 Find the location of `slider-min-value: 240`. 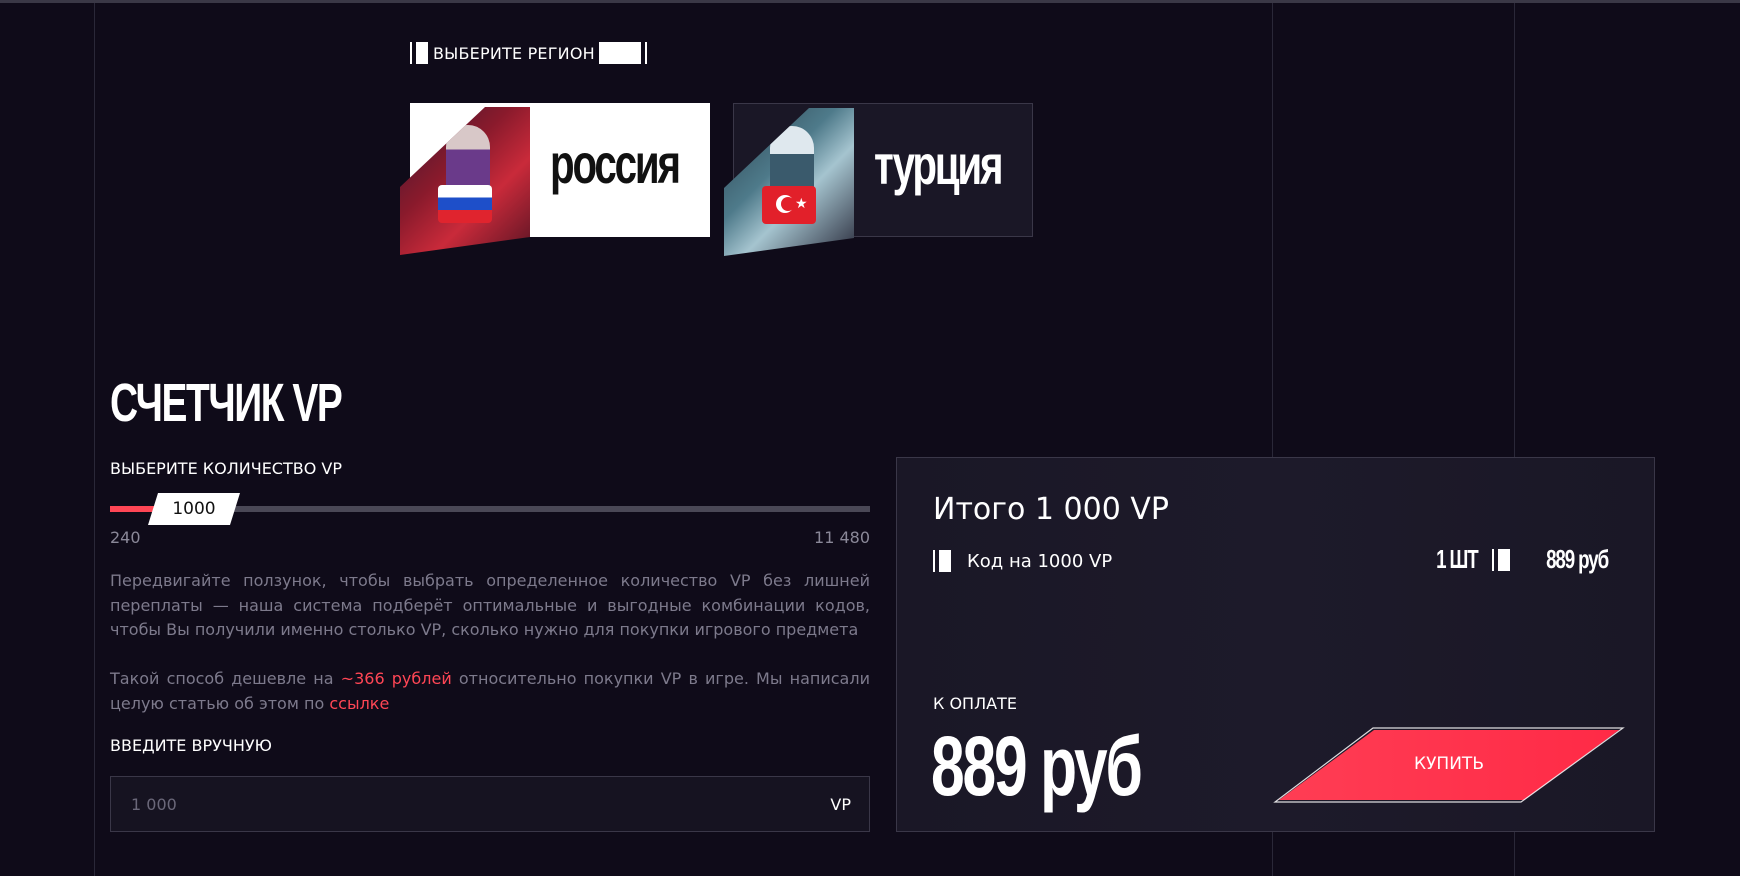

slider-min-value: 240 is located at coordinates (125, 537).